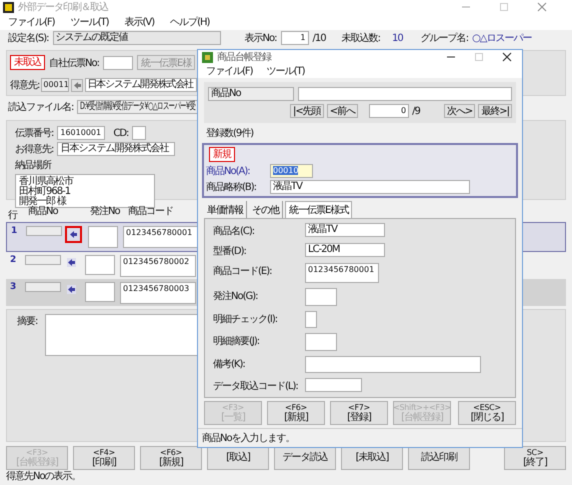  What do you see at coordinates (158, 293) in the screenshot?
I see `product-code-cell: 0123456780003` at bounding box center [158, 293].